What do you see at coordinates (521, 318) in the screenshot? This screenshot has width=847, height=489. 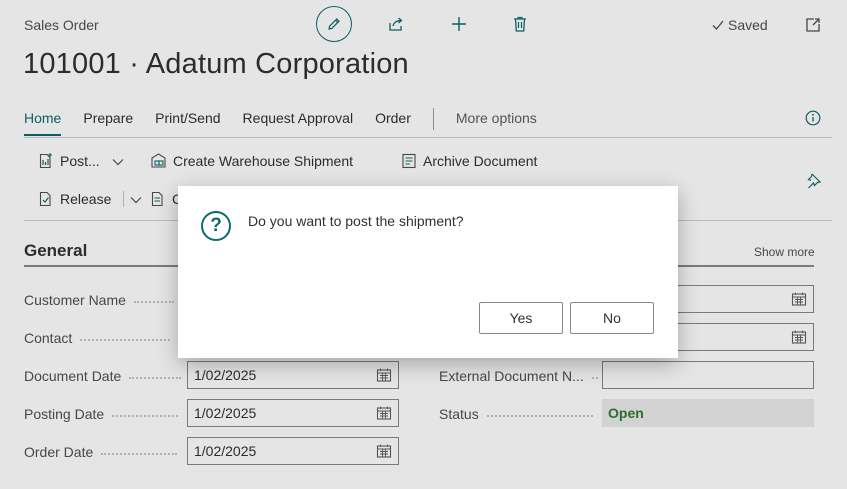 I see `yes-button: Yes` at bounding box center [521, 318].